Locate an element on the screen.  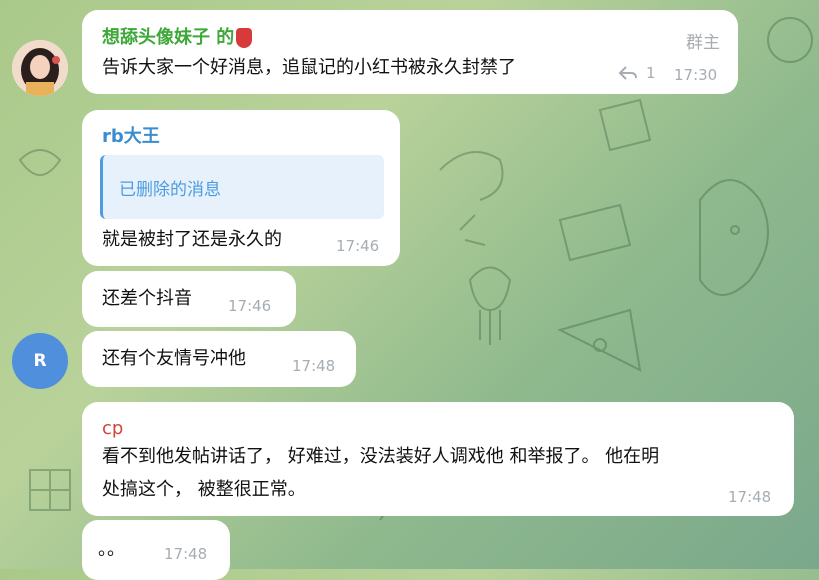
message-bubble-2: rb大王 已删除的消息 就是被封了还是永久的 17:46 is located at coordinates (241, 188).